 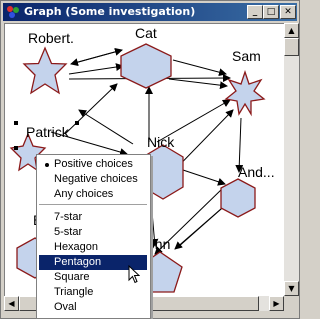 What do you see at coordinates (74, 292) in the screenshot?
I see `menu-item-label: Triangle` at bounding box center [74, 292].